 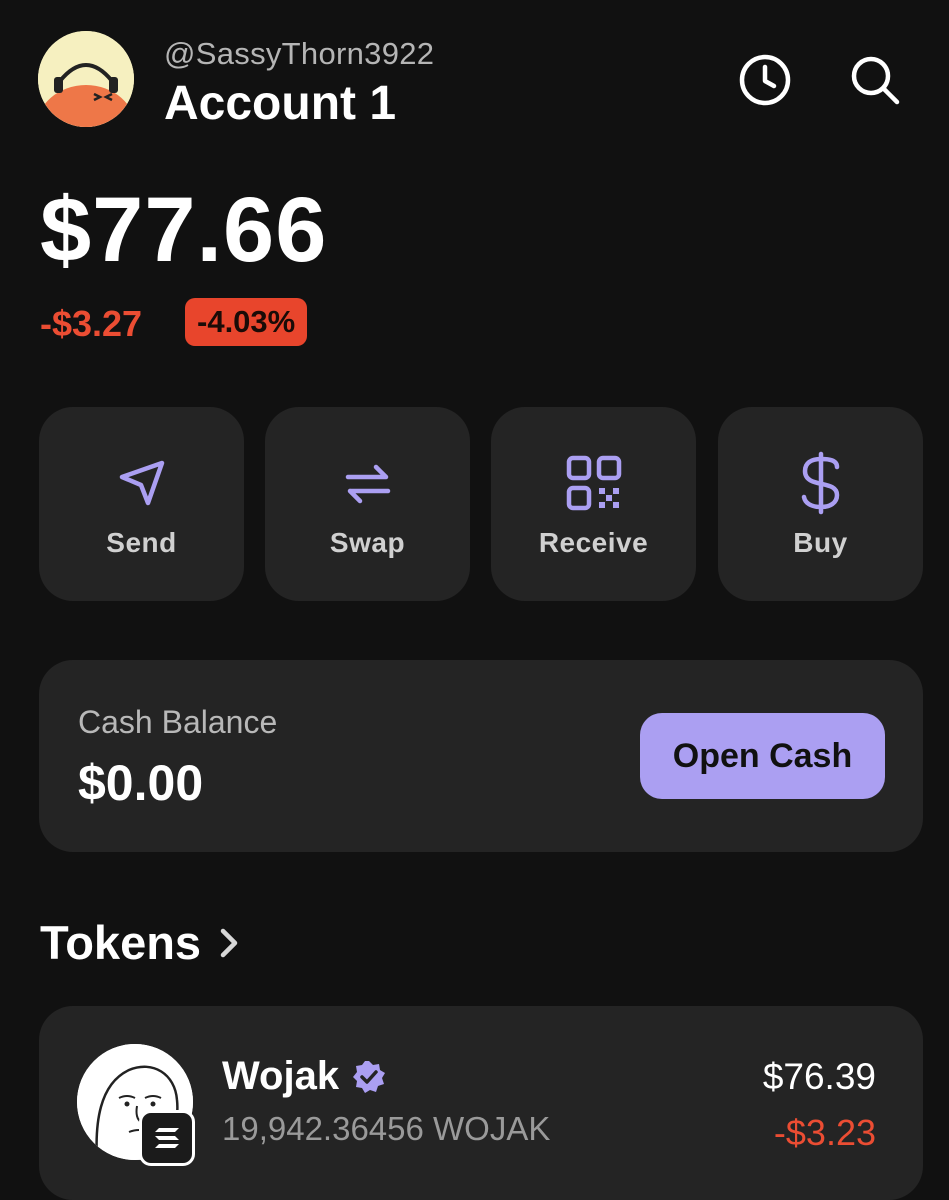 What do you see at coordinates (184, 230) in the screenshot?
I see `total-balance: $77.66` at bounding box center [184, 230].